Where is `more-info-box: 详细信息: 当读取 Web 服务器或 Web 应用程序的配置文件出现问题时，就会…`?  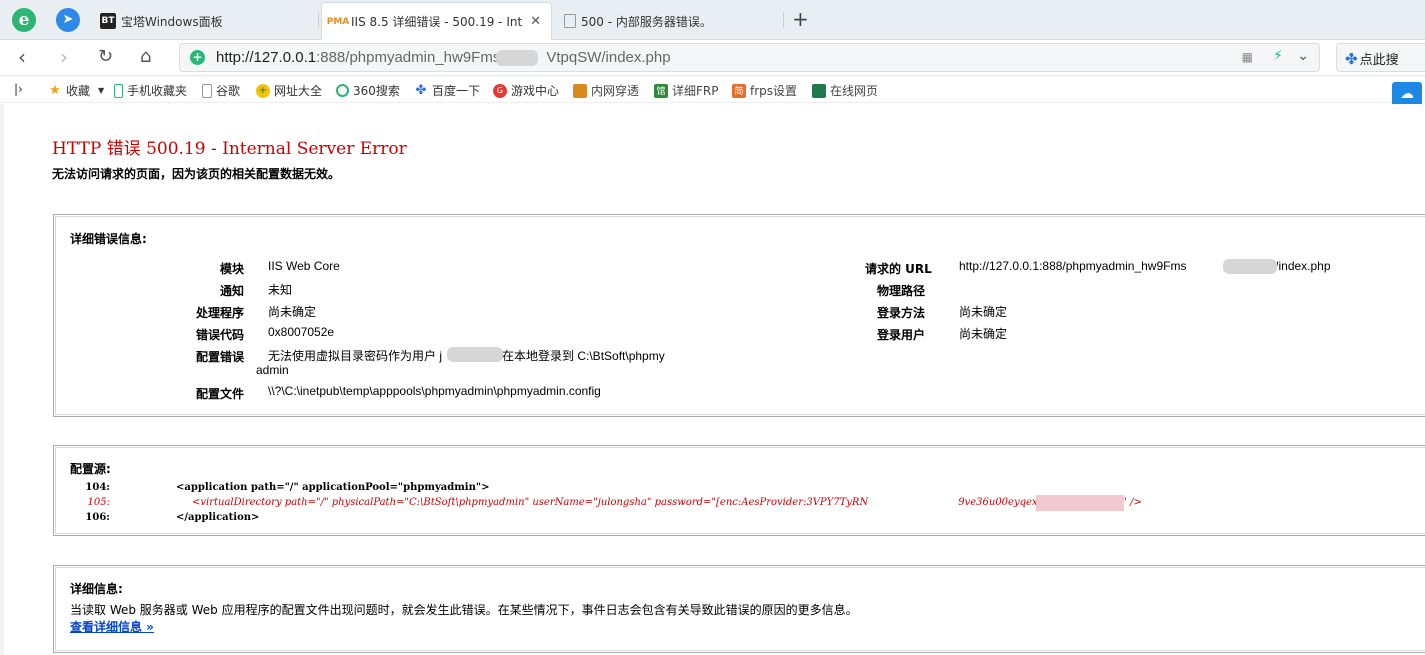
more-info-box: 详细信息: 当读取 Web 服务器或 Web 应用程序的配置文件出现问题时，就会… is located at coordinates (739, 609).